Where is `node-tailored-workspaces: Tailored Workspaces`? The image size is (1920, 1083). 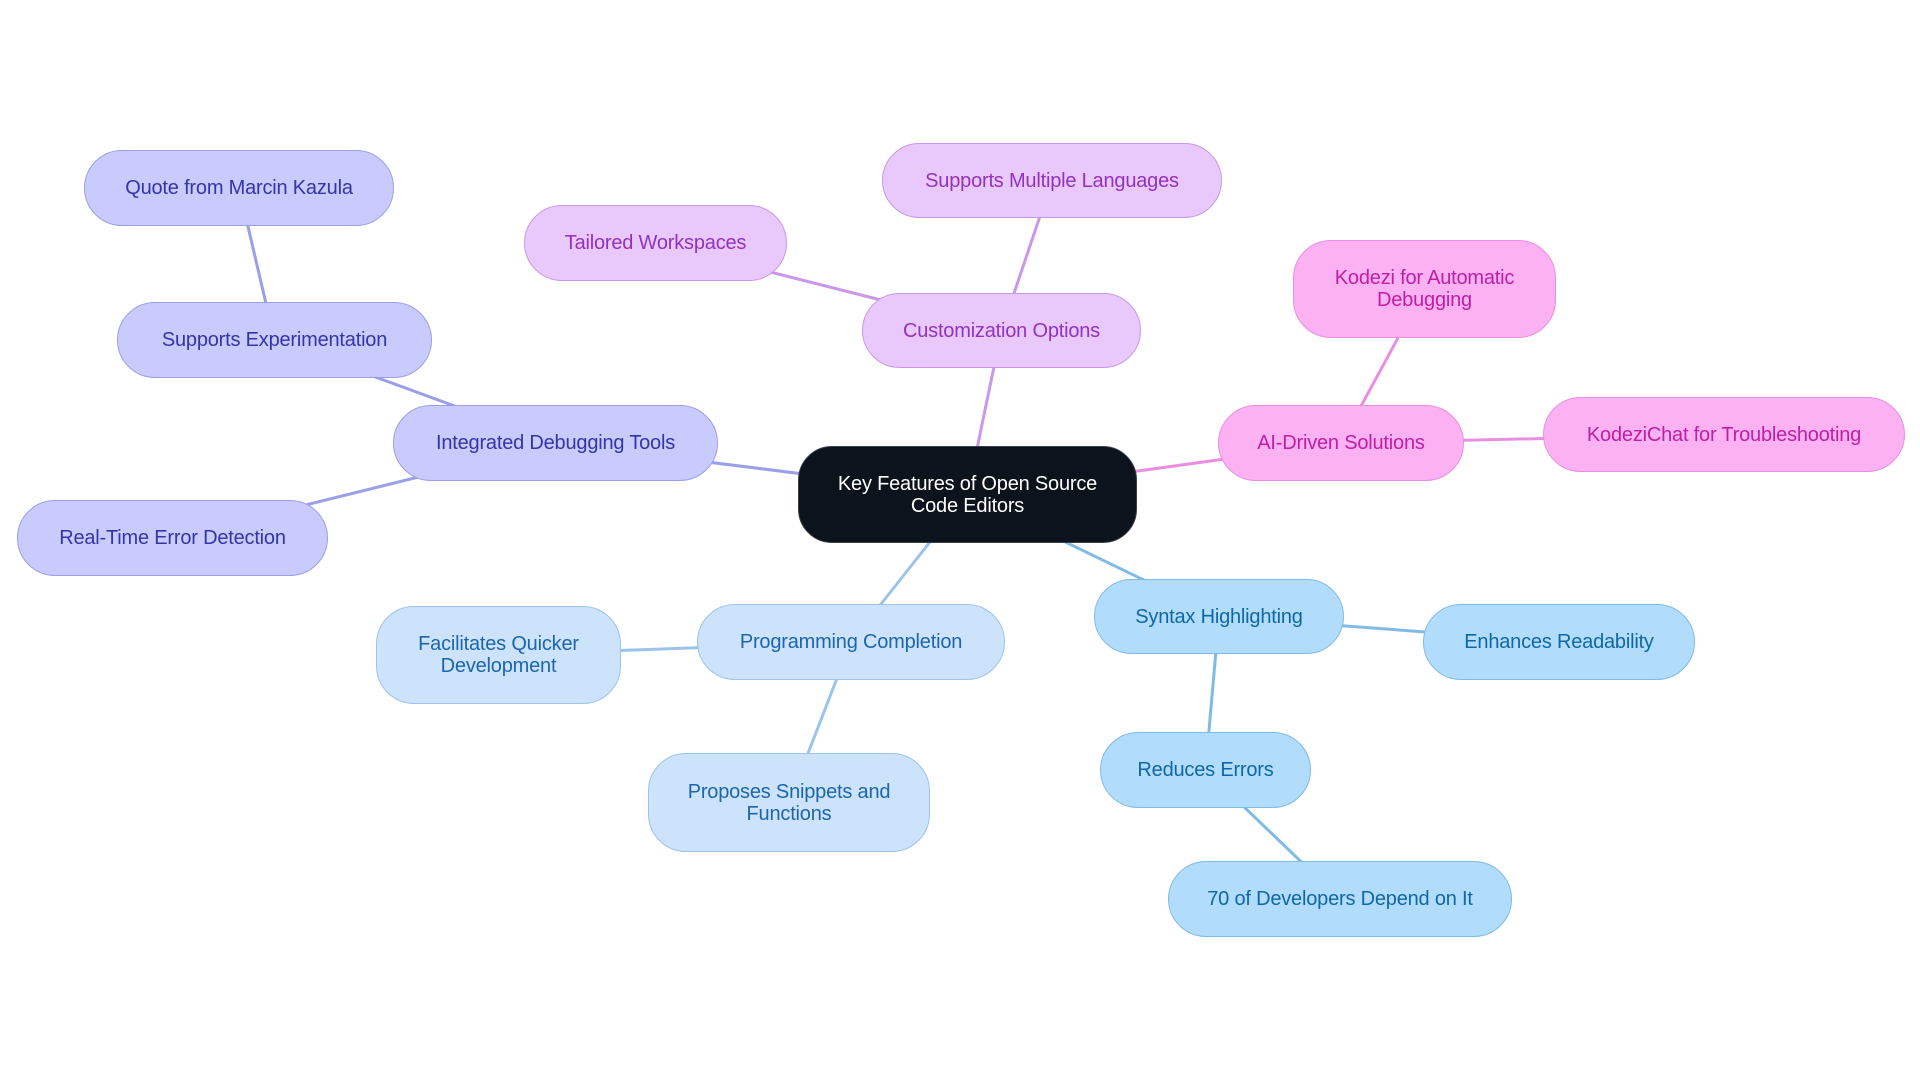
node-tailored-workspaces: Tailored Workspaces is located at coordinates (655, 243).